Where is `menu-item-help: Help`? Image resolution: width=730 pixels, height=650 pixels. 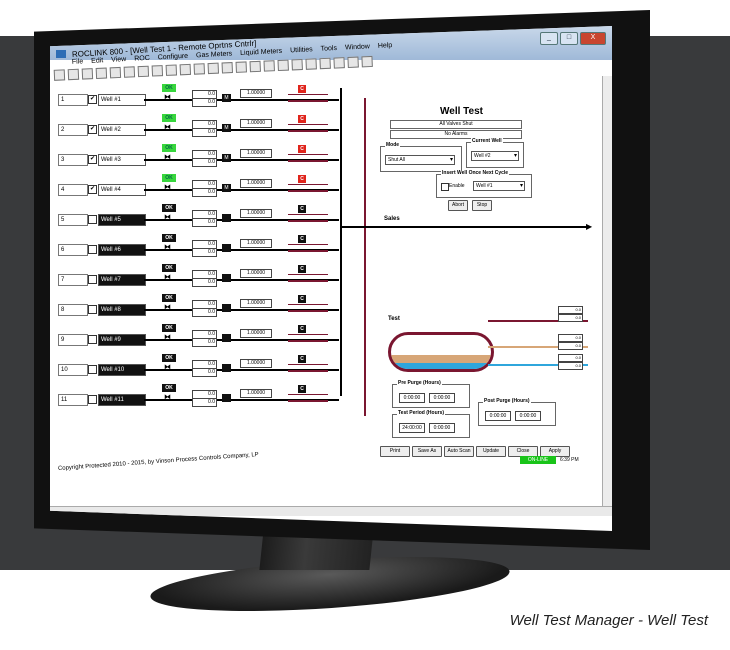
menu-item-help: Help is located at coordinates (385, 46).